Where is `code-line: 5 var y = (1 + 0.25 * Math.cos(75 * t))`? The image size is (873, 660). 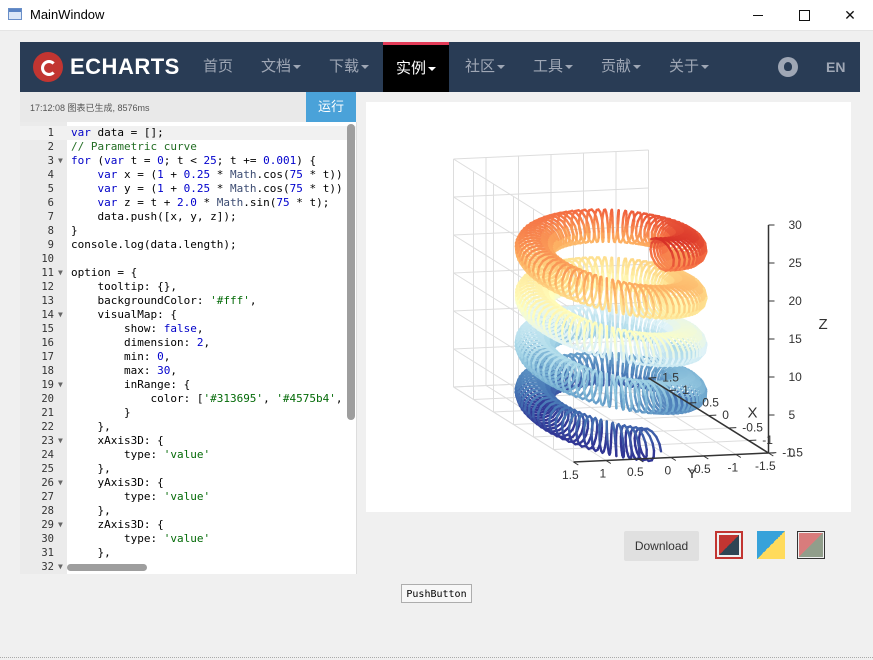
code-line: 5 var y = (1 + 0.25 * Math.cos(75 * t)) is located at coordinates (188, 189).